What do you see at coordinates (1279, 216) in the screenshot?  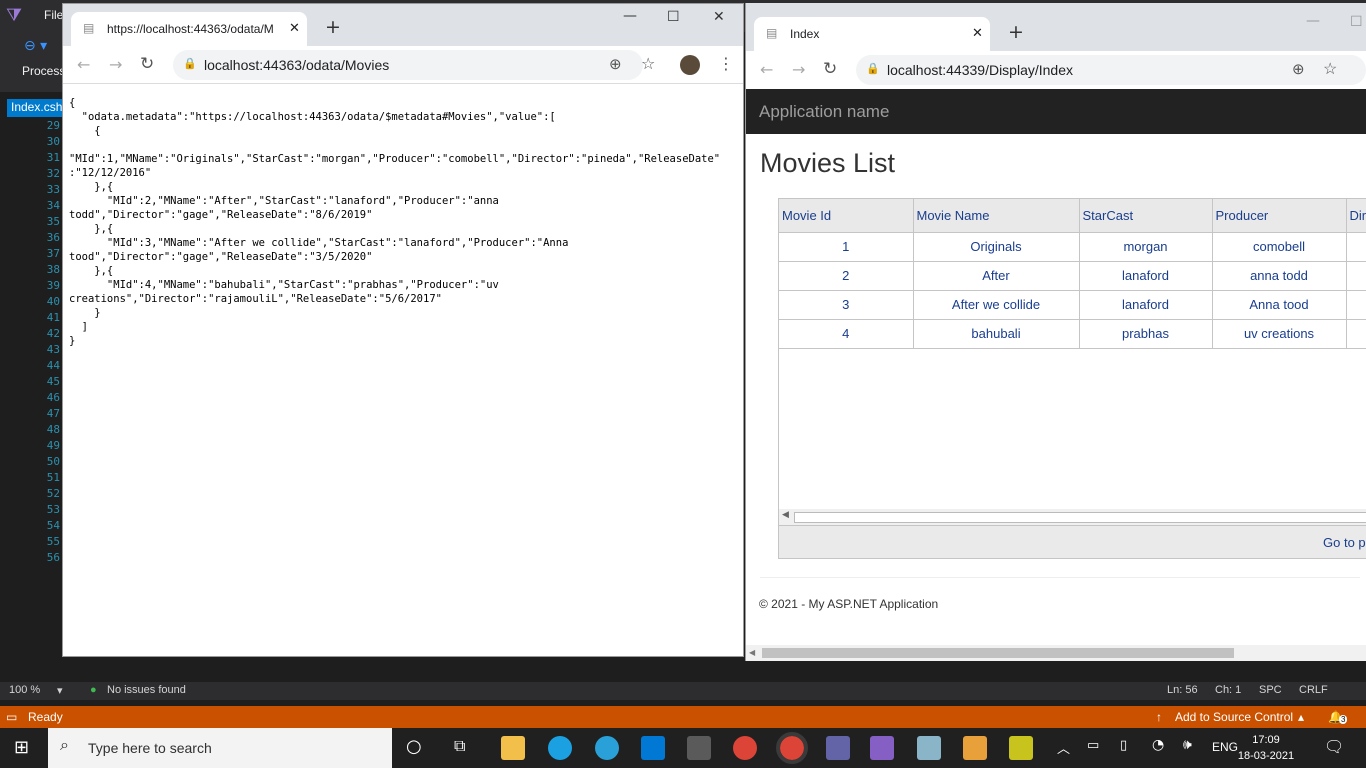 I see `column-header: Producer` at bounding box center [1279, 216].